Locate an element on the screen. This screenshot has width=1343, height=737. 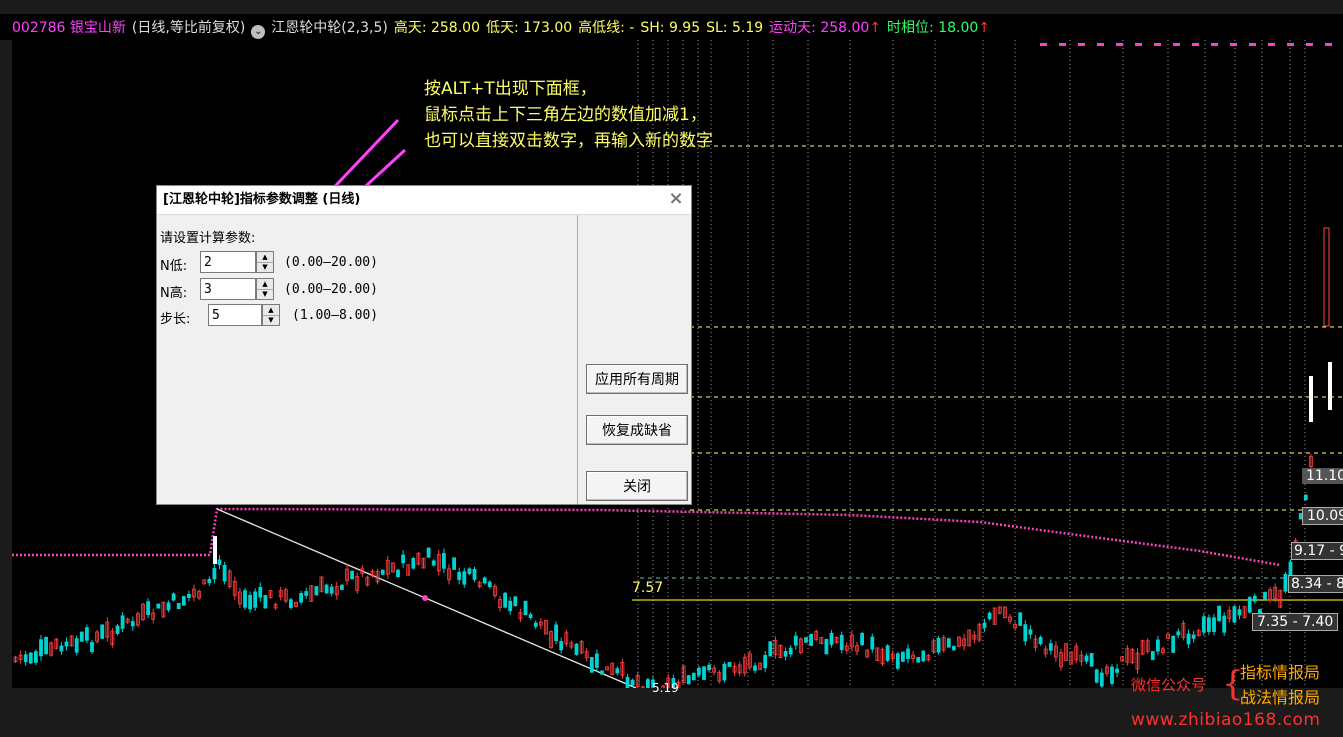
apply-all-periods-button: 应用所有周期 is located at coordinates (637, 379).